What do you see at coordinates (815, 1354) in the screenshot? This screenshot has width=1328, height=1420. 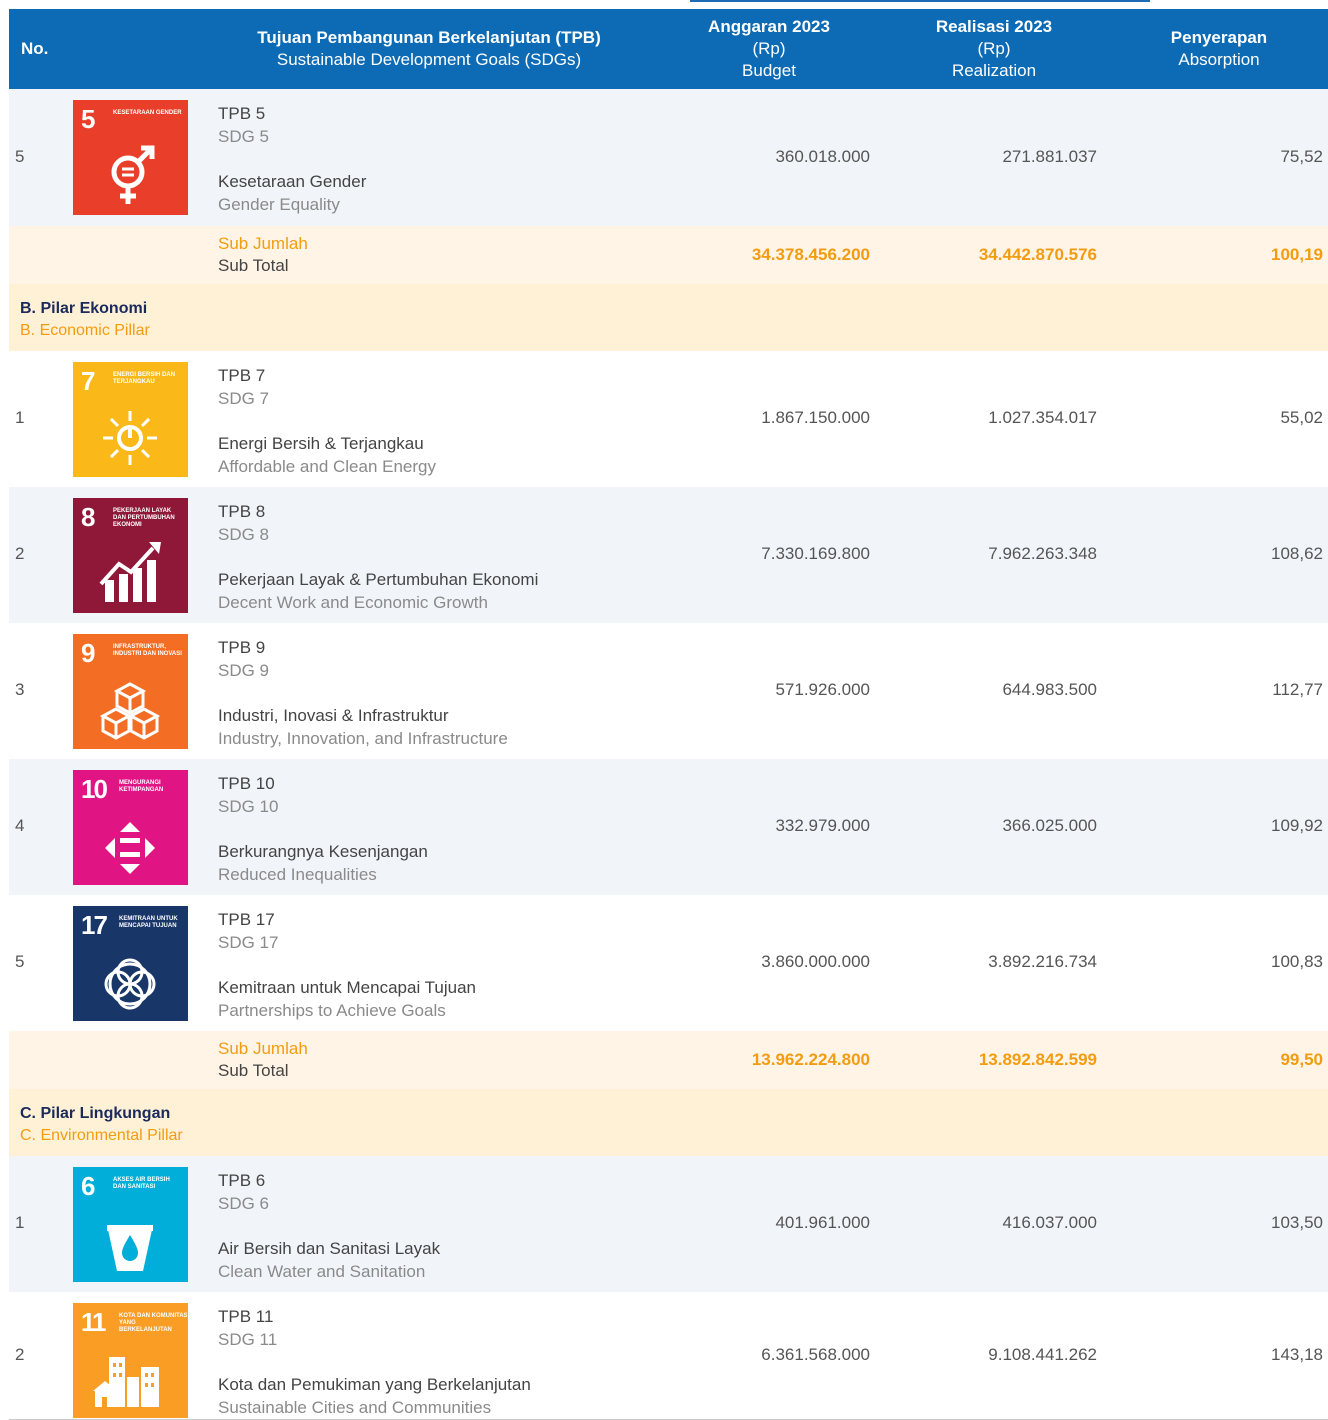 I see `budget-value: 6.361.568.000` at bounding box center [815, 1354].